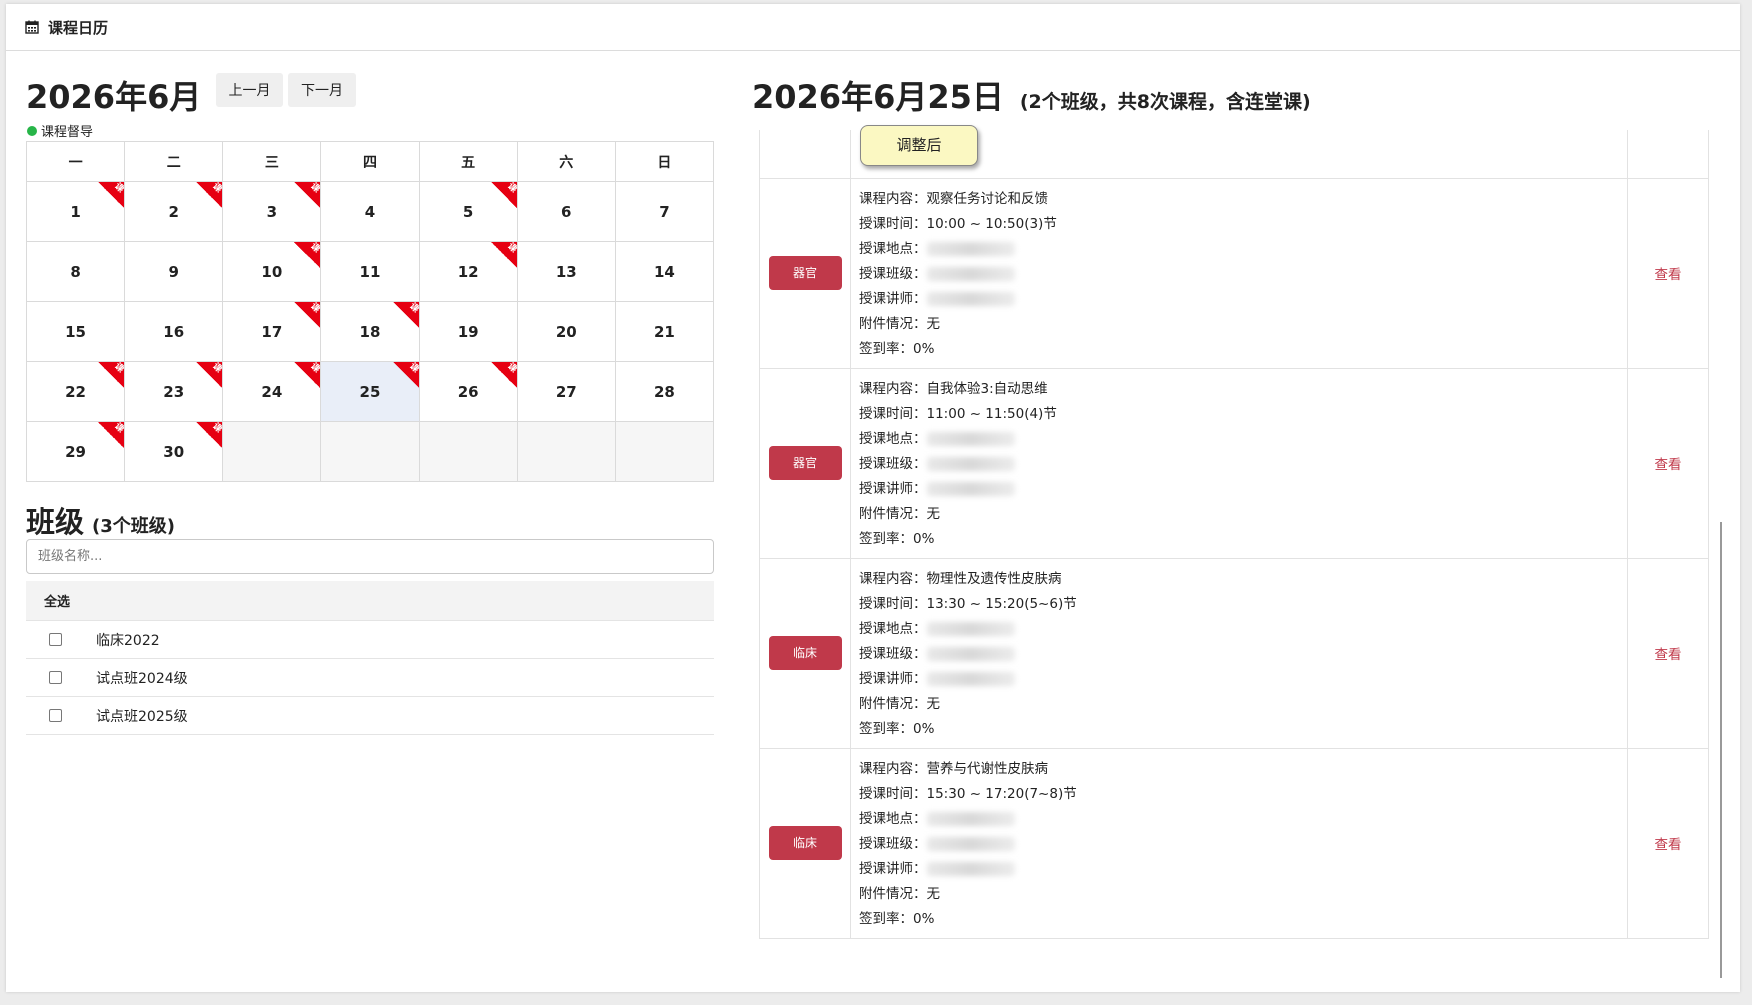 The height and width of the screenshot is (1005, 1752). What do you see at coordinates (664, 451) in the screenshot?
I see `empty-day-cell` at bounding box center [664, 451].